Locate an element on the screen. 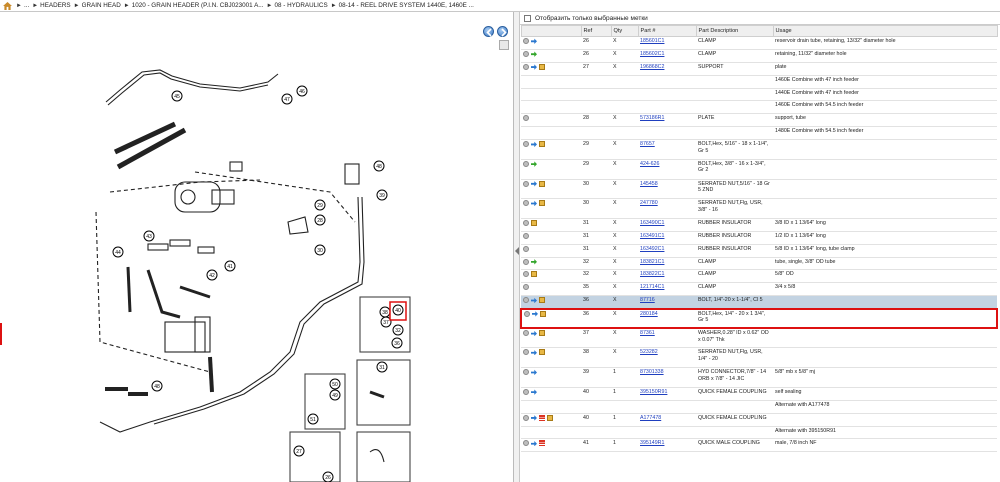 The width and height of the screenshot is (1000, 482). table-row: 35 X 121714C1 CLAMP 3/4 x 5/8 is located at coordinates (759, 289).